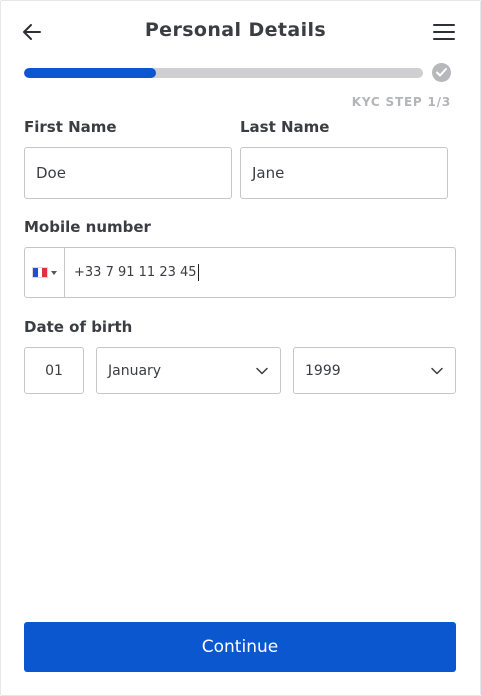 The height and width of the screenshot is (696, 481). I want to click on mobile-number-field: +33 7 91 11 23 45, so click(240, 272).